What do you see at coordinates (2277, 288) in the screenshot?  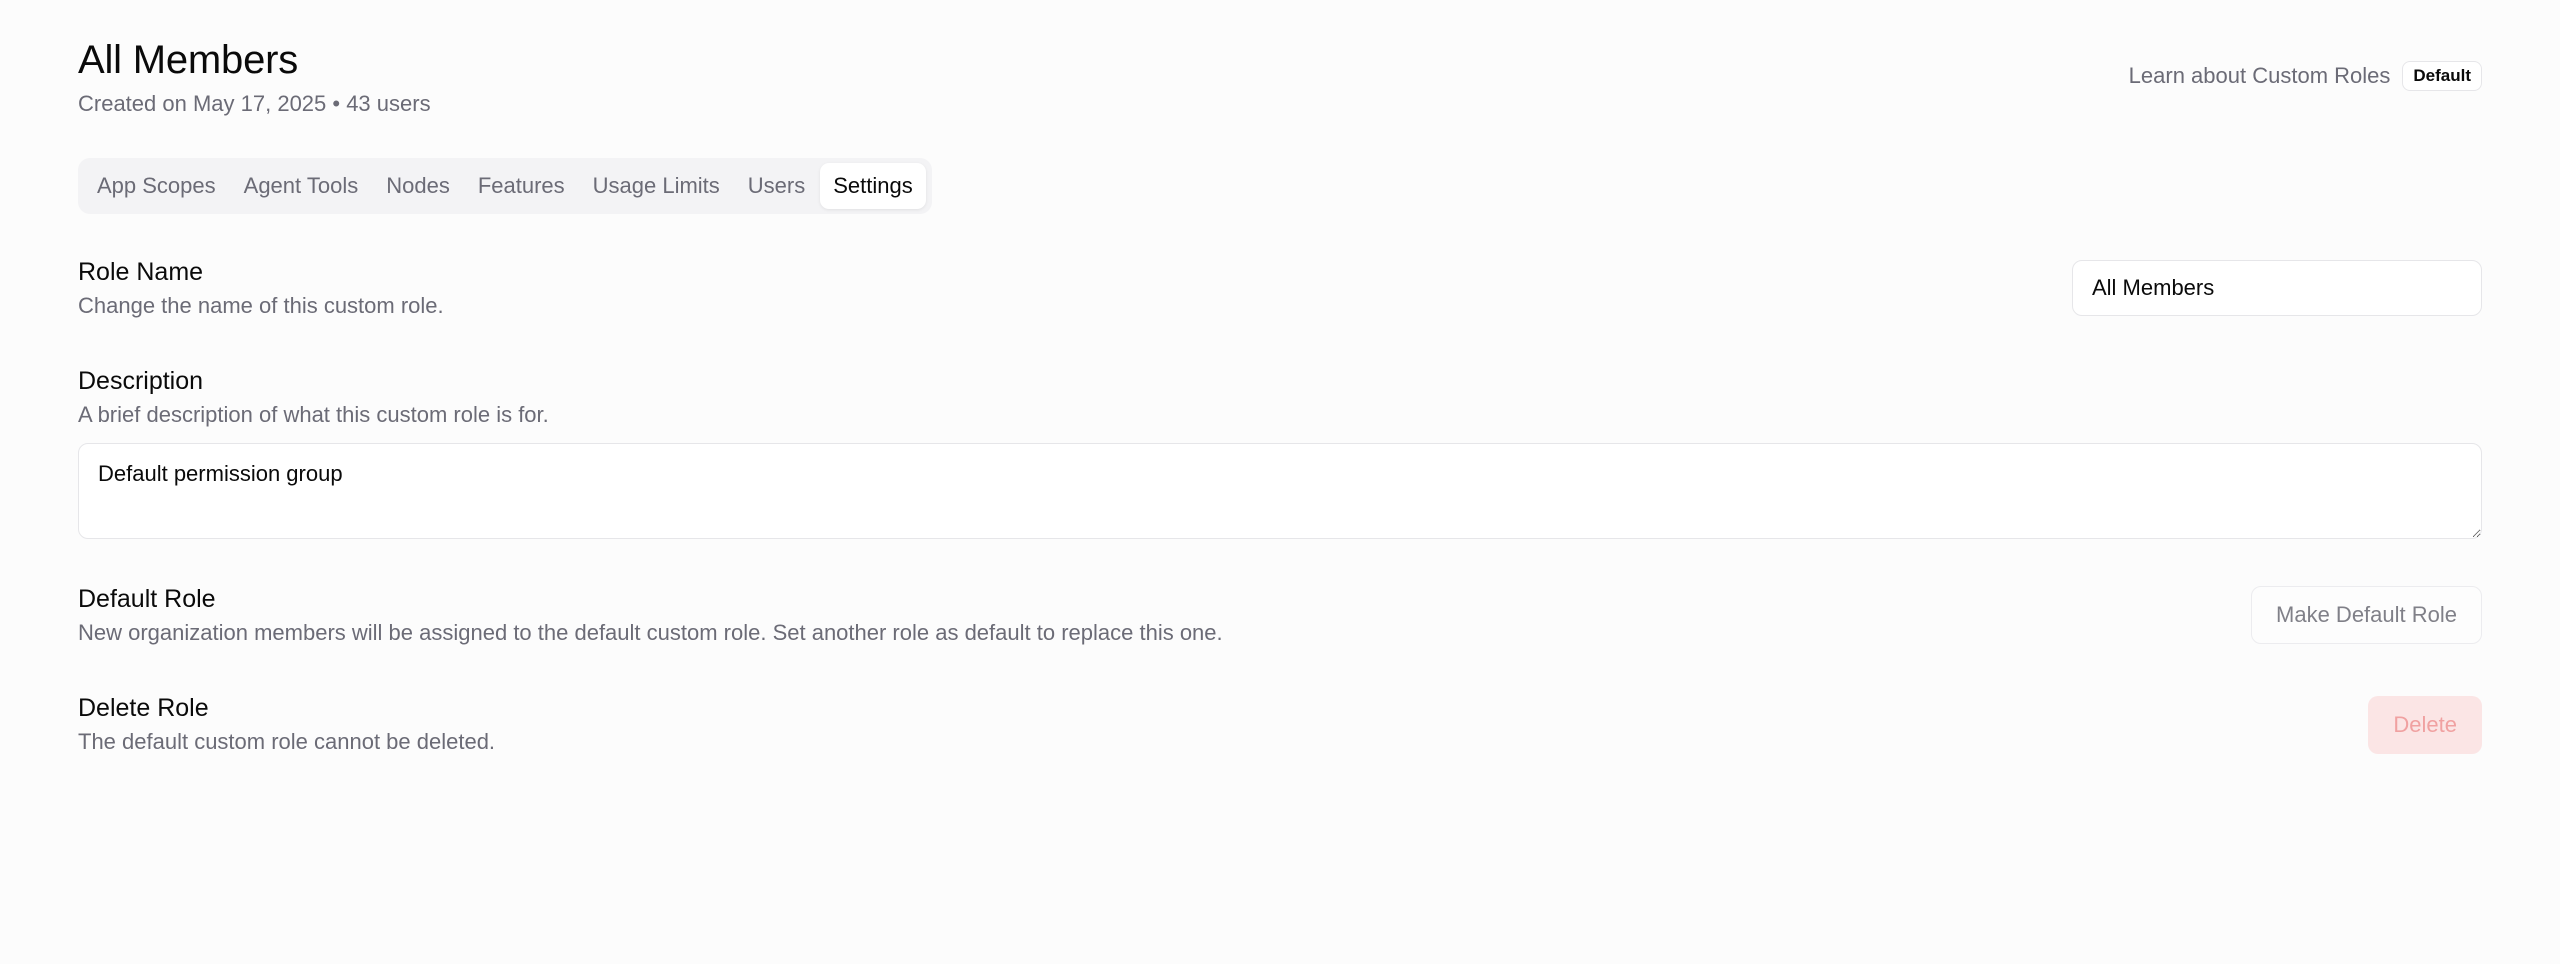 I see `role-name-input` at bounding box center [2277, 288].